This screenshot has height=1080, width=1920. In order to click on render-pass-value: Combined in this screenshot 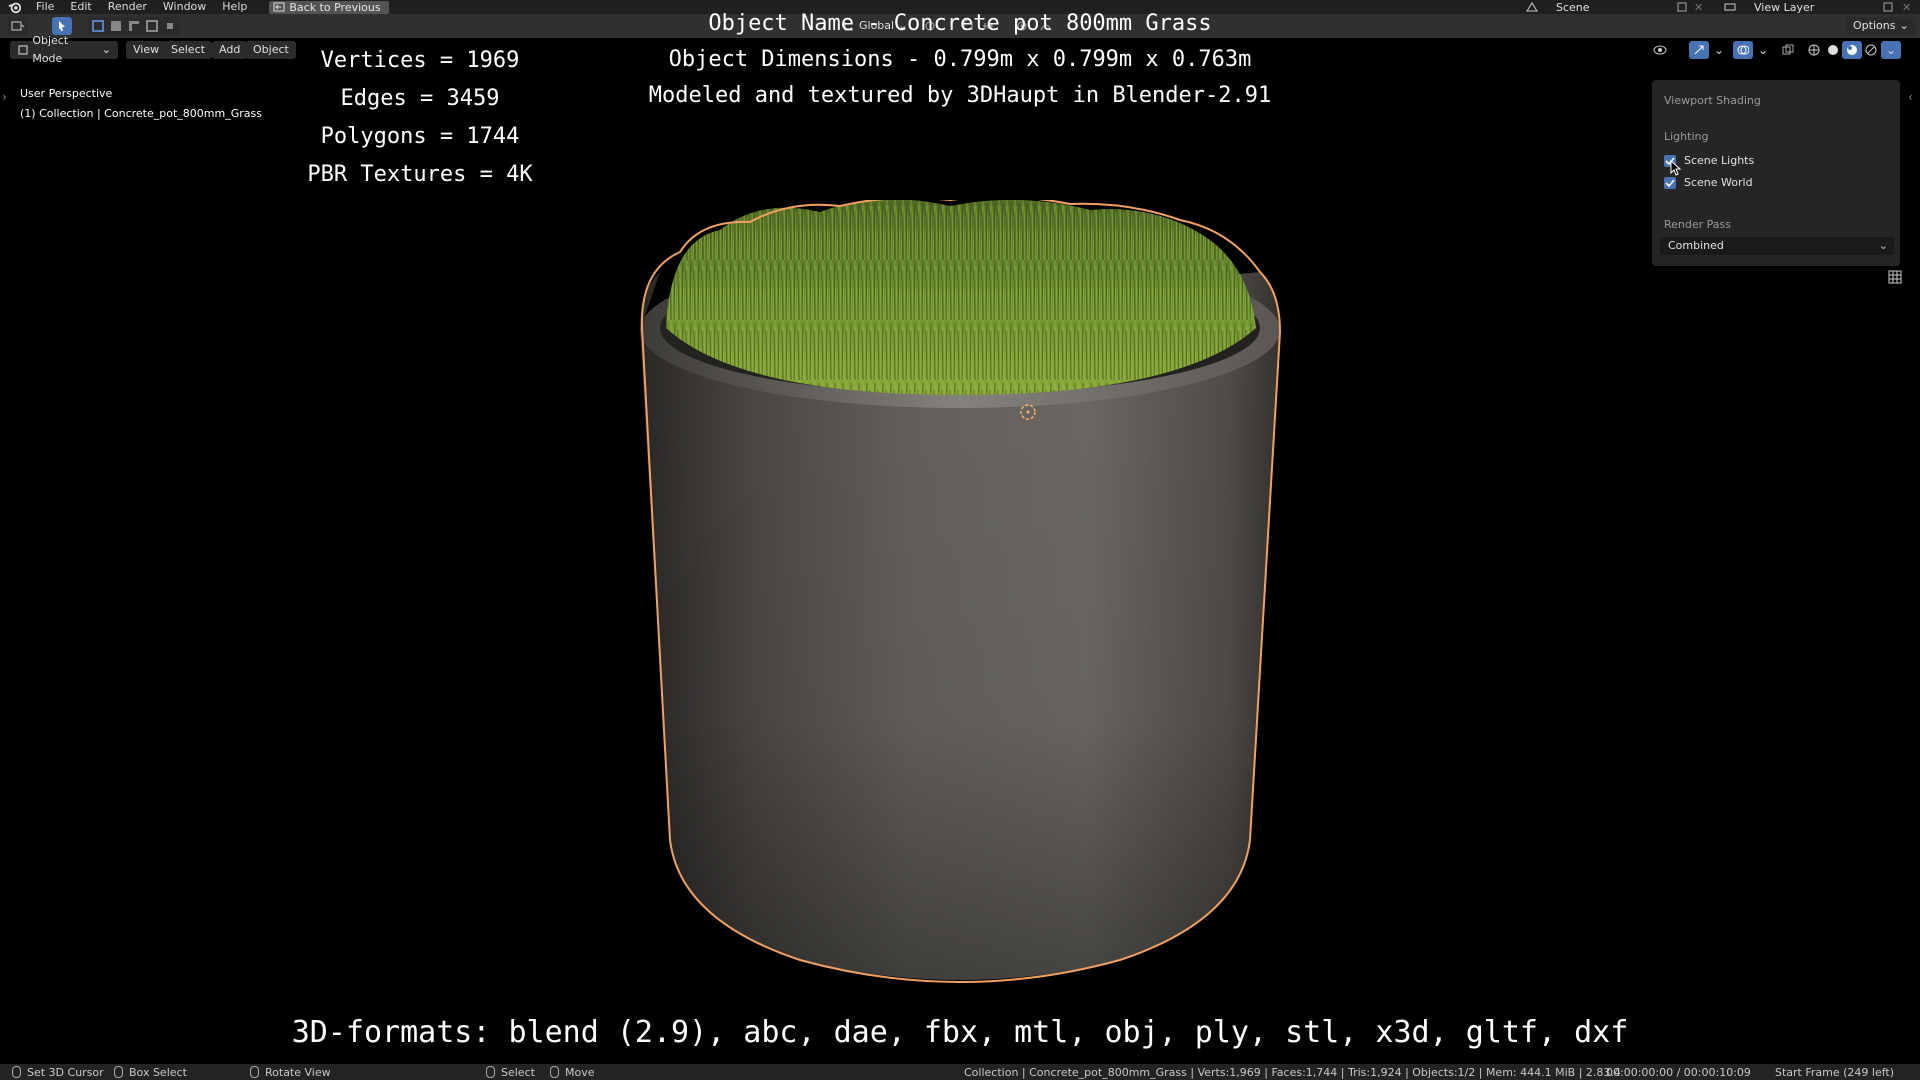, I will do `click(1696, 245)`.